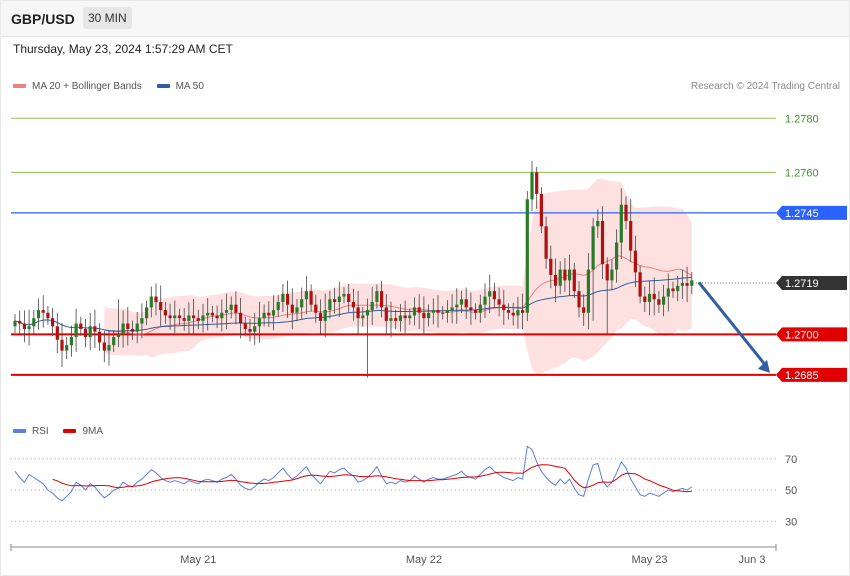  I want to click on level-label-1.2685: 1.2685, so click(802, 376).